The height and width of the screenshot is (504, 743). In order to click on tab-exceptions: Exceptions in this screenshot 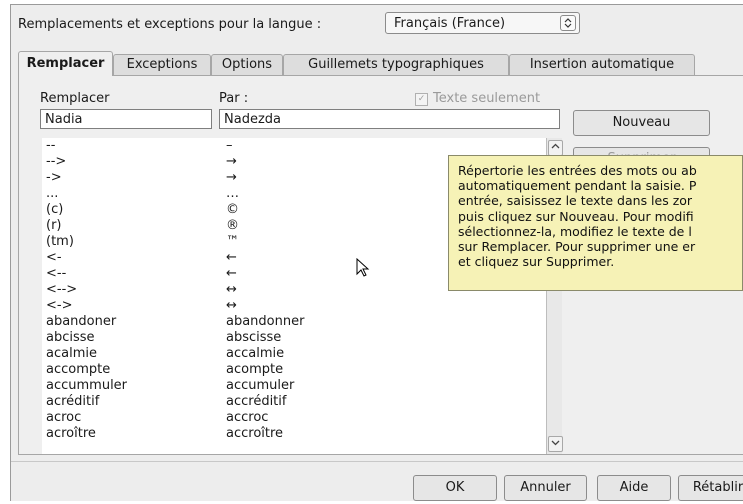, I will do `click(162, 64)`.